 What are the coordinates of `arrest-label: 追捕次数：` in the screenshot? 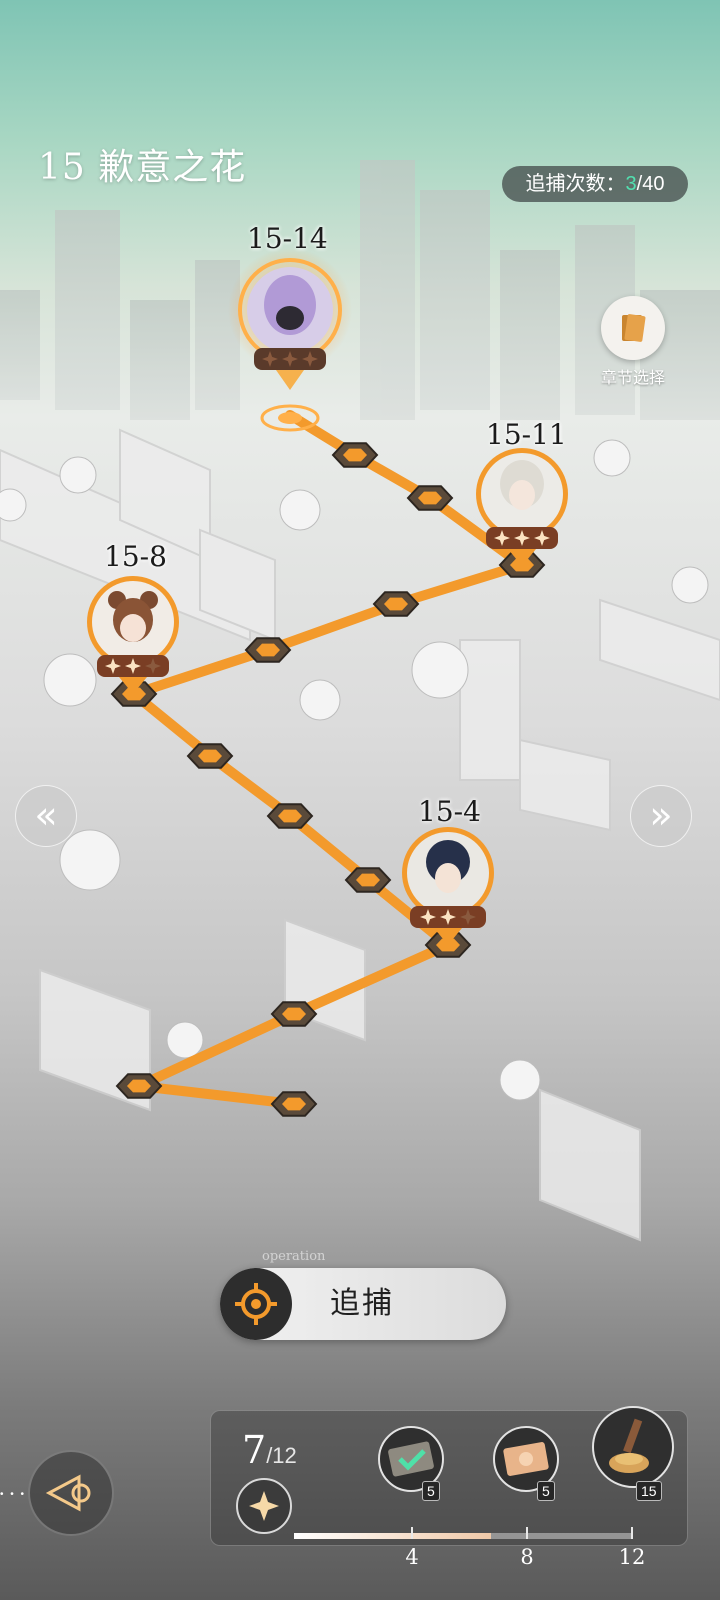 It's located at (575, 184).